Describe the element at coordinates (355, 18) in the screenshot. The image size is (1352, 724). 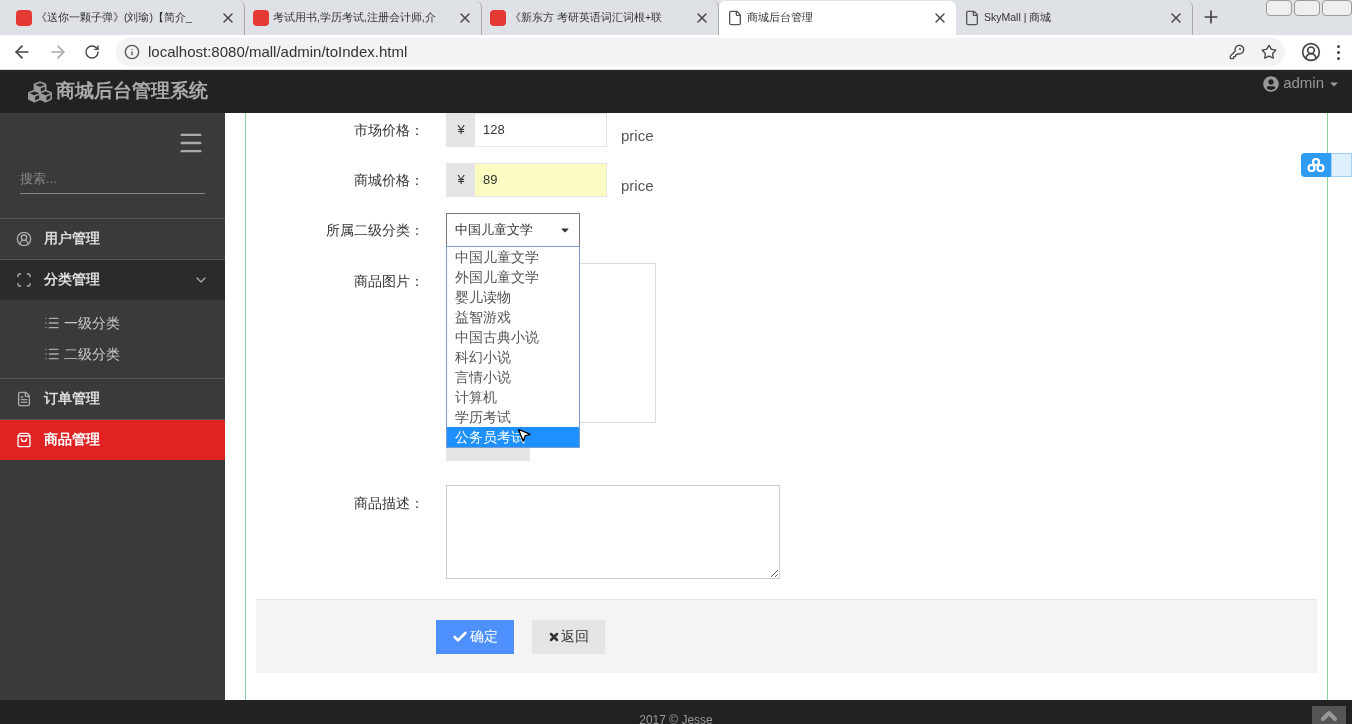
I see `tab-title: 考试用书,学历考试,注册会计师,介` at that location.